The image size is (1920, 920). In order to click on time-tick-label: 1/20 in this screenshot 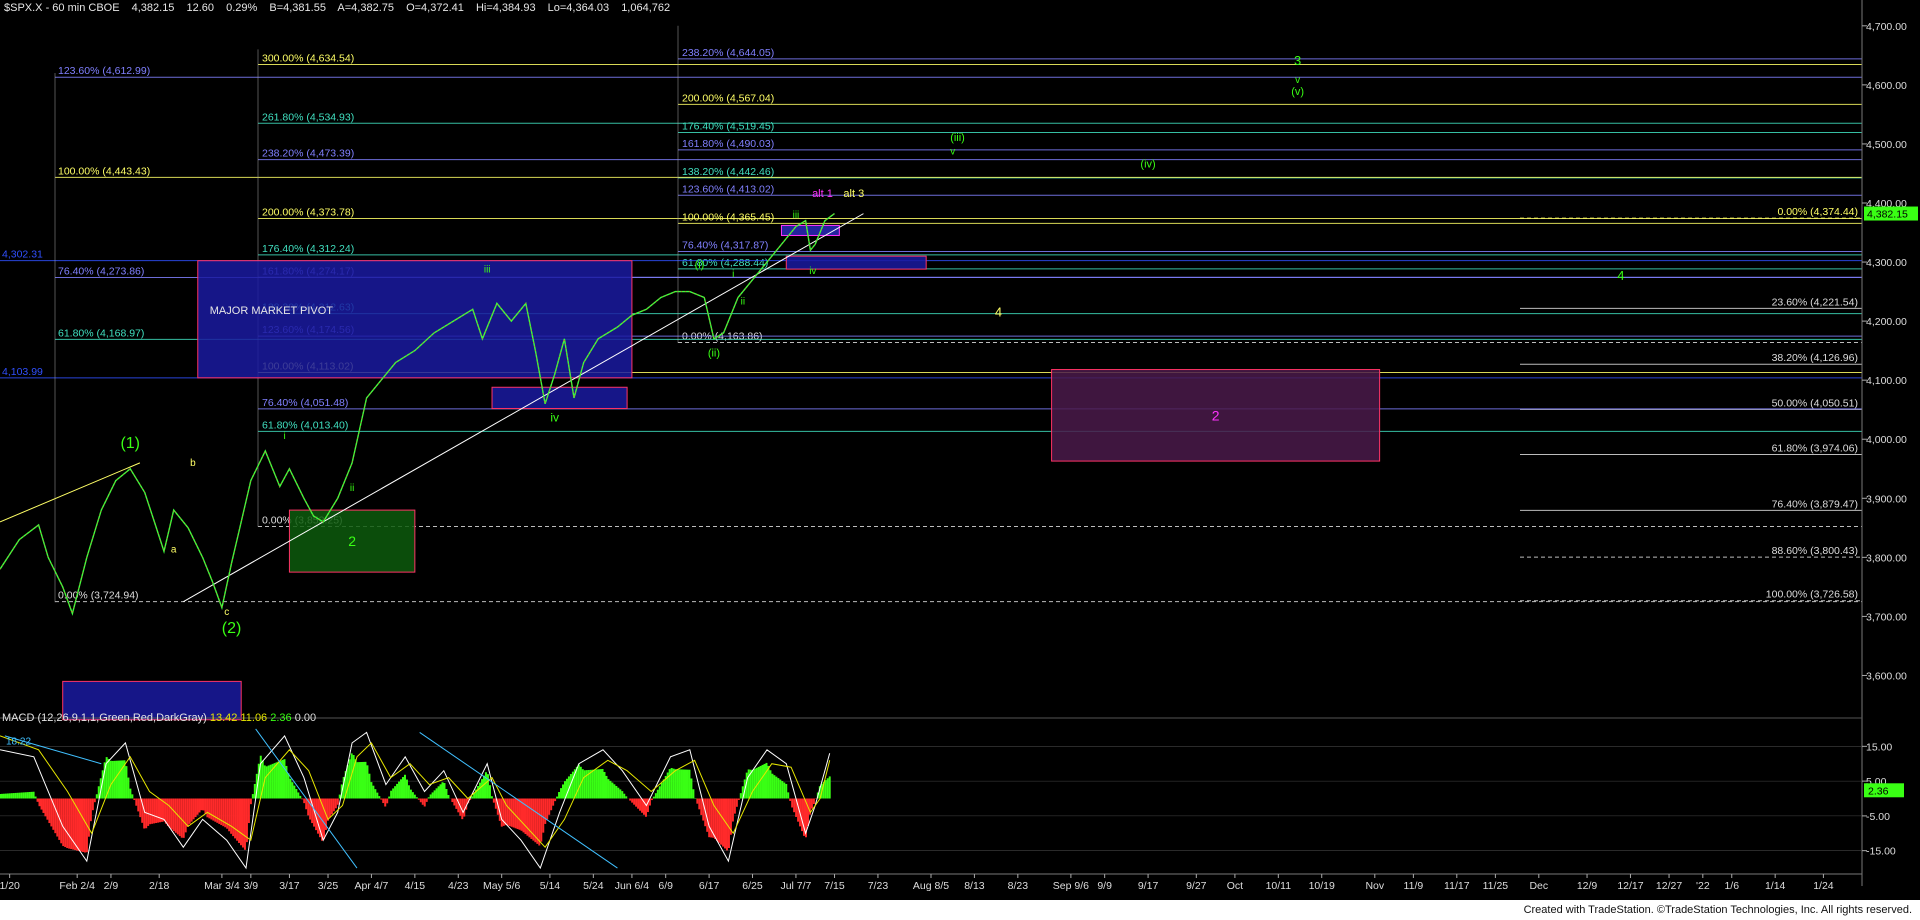, I will do `click(10, 886)`.